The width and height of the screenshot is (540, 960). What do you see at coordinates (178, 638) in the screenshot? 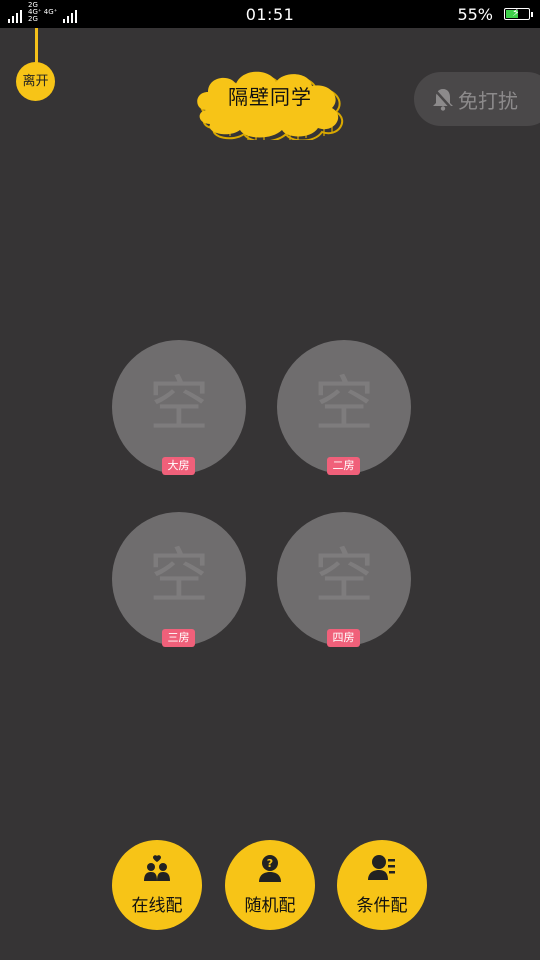
I see `room-tag: 三房` at bounding box center [178, 638].